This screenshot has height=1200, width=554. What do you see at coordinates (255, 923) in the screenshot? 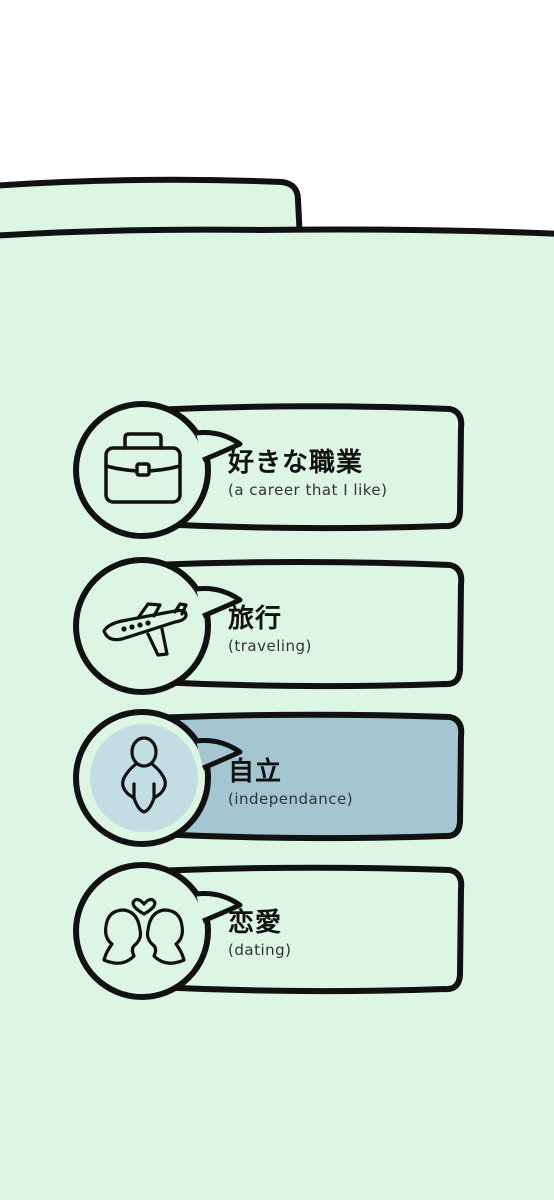
I see `choice-label-jp: 恋愛` at bounding box center [255, 923].